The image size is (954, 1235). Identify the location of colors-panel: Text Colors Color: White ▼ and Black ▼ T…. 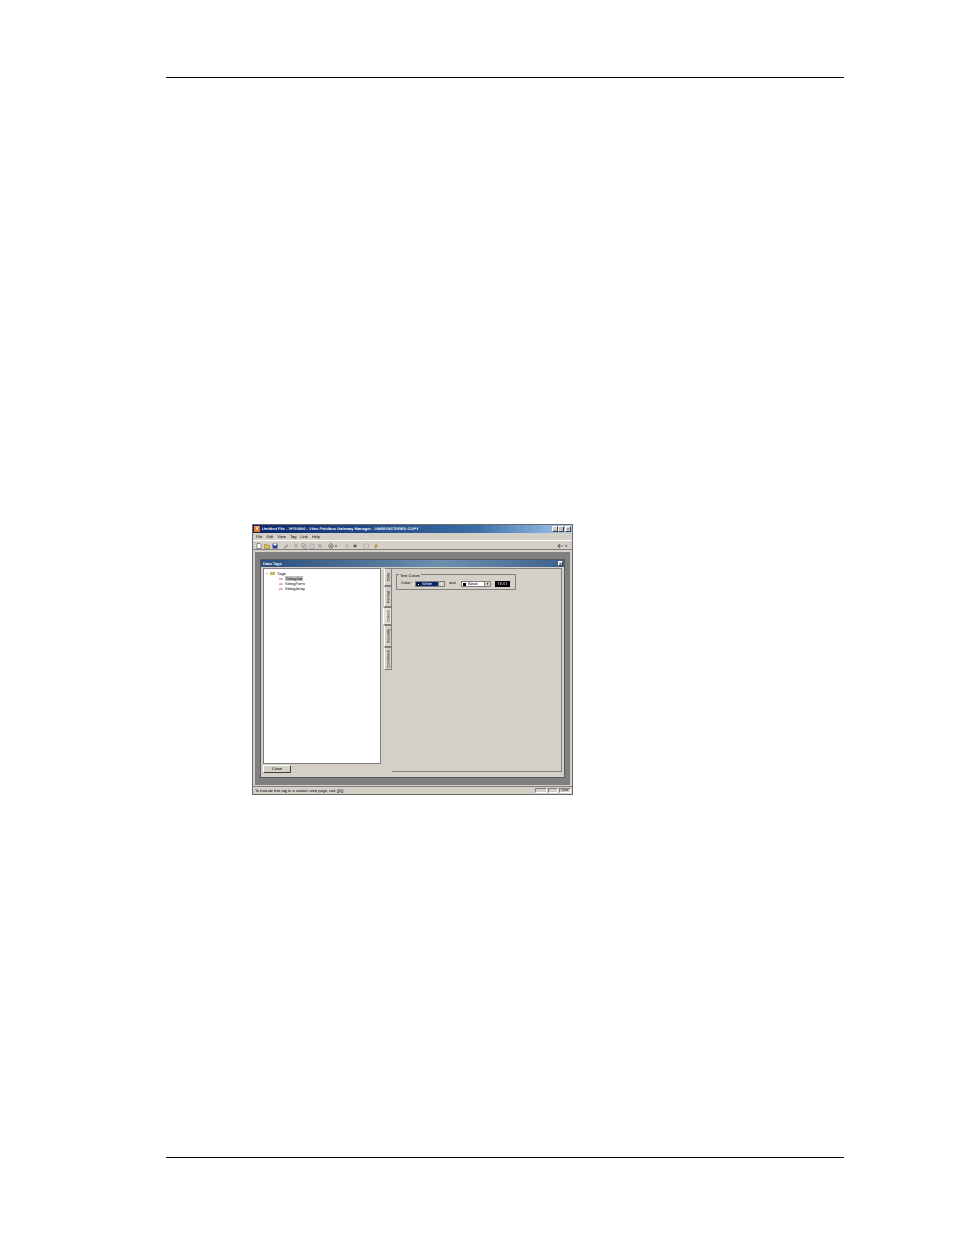
(477, 670).